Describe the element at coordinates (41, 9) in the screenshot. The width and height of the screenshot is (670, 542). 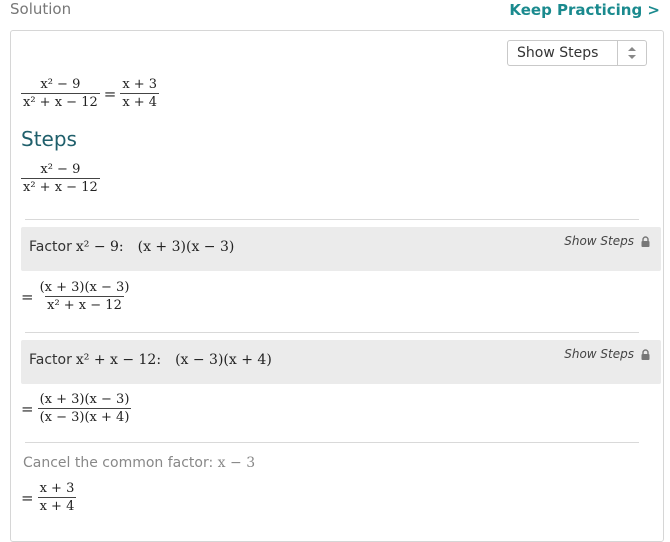
I see `solution-title: Solution` at that location.